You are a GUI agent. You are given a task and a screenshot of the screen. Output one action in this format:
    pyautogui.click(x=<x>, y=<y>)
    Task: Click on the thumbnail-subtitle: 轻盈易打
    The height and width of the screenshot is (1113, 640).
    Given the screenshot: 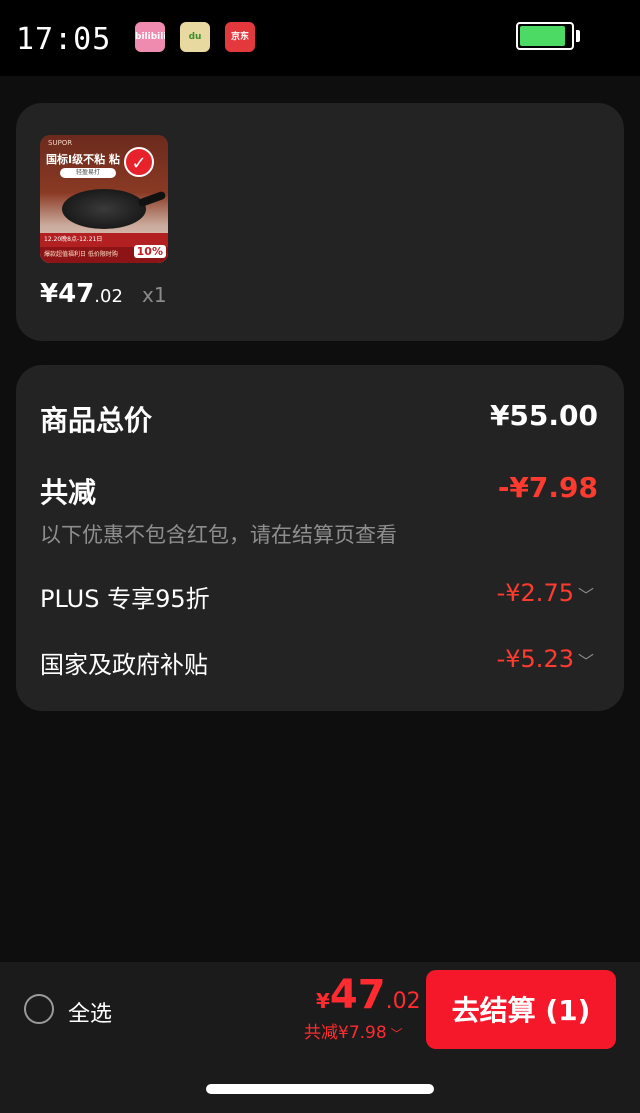 What is the action you would take?
    pyautogui.click(x=88, y=173)
    